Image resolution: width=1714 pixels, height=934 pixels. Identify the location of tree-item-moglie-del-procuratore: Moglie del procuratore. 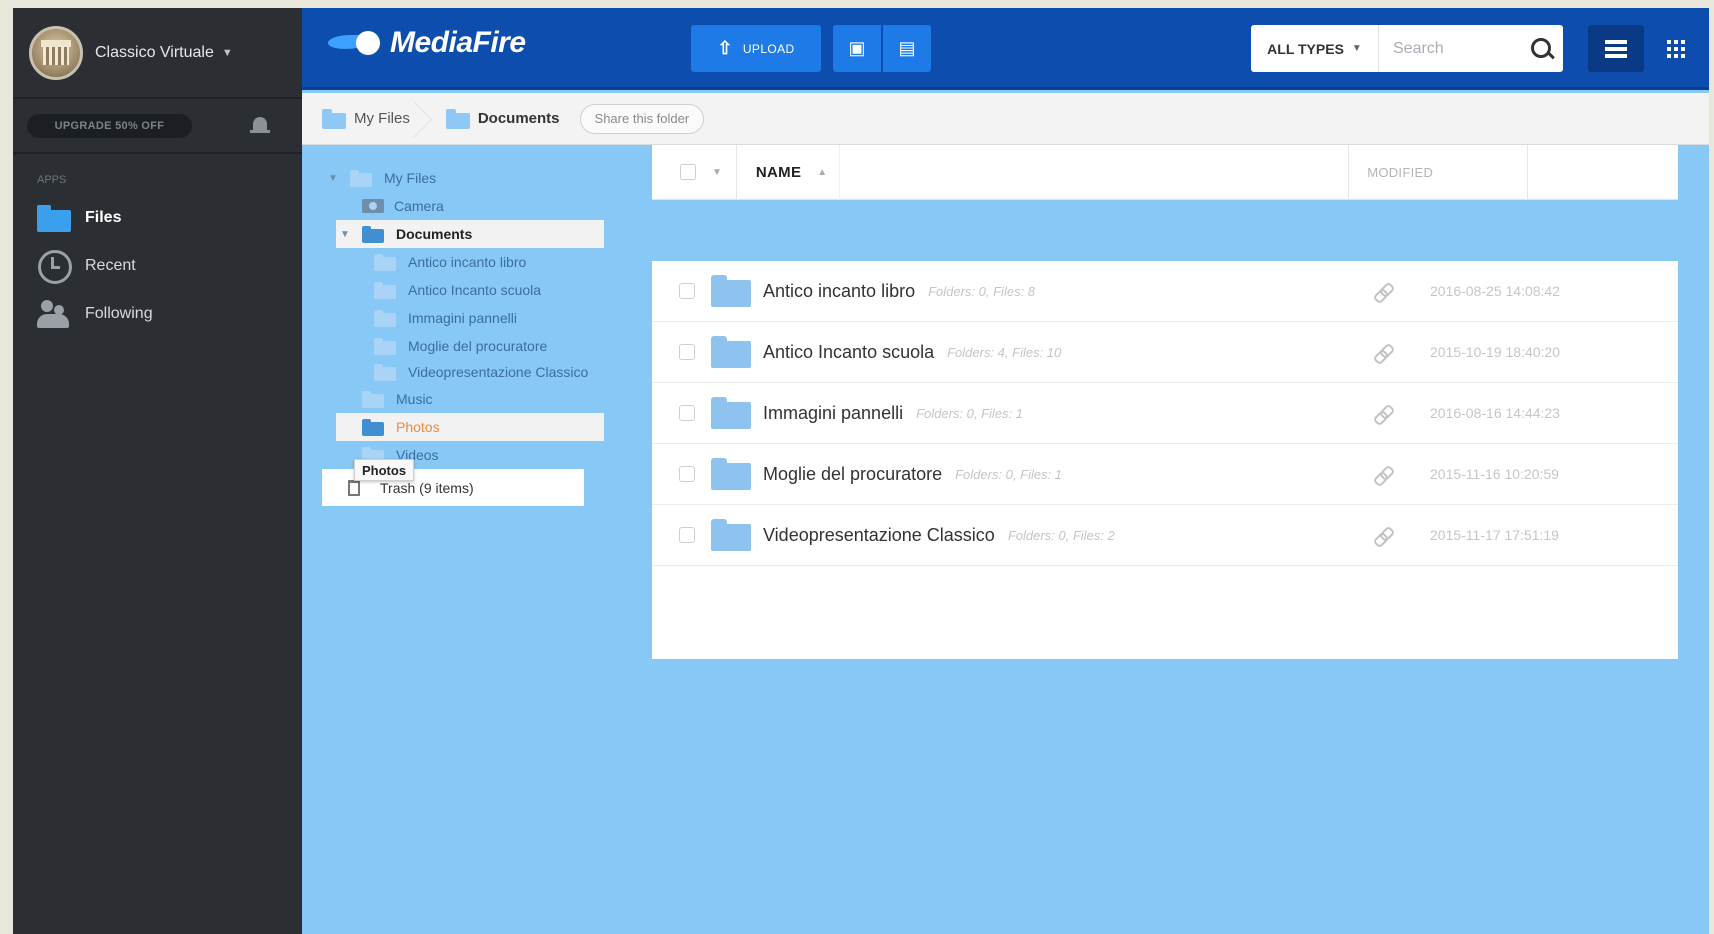
(460, 346).